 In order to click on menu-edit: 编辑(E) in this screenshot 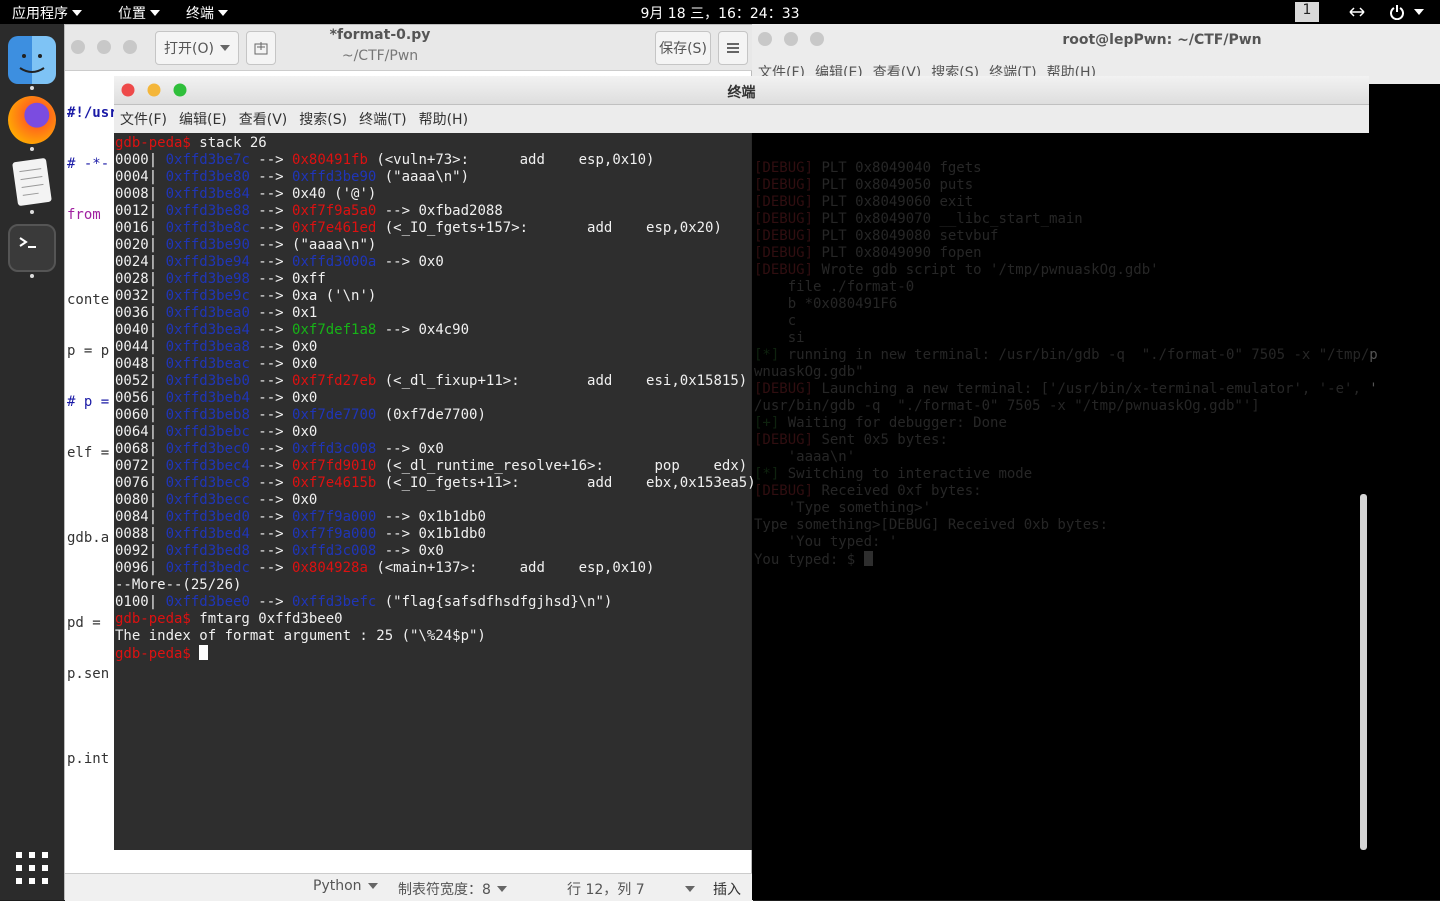, I will do `click(203, 119)`.